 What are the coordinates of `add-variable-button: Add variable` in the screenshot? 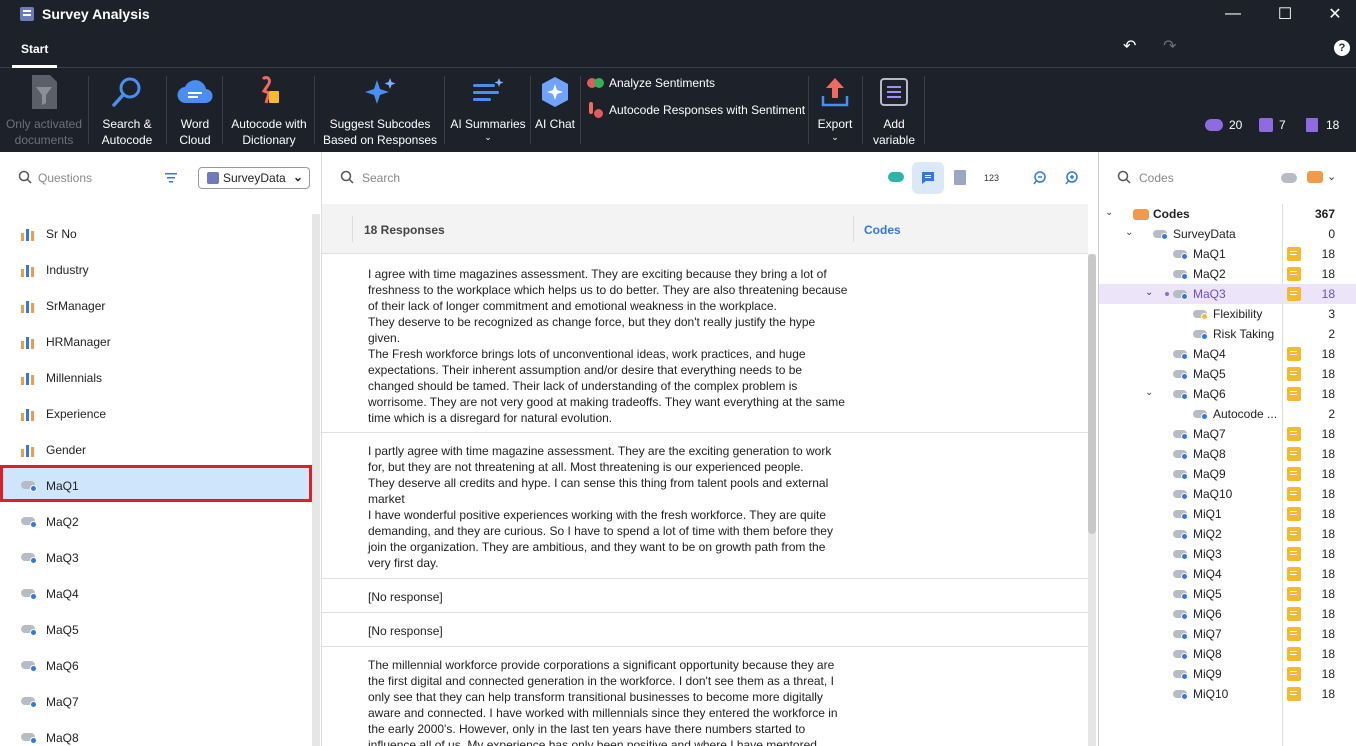 It's located at (894, 110).